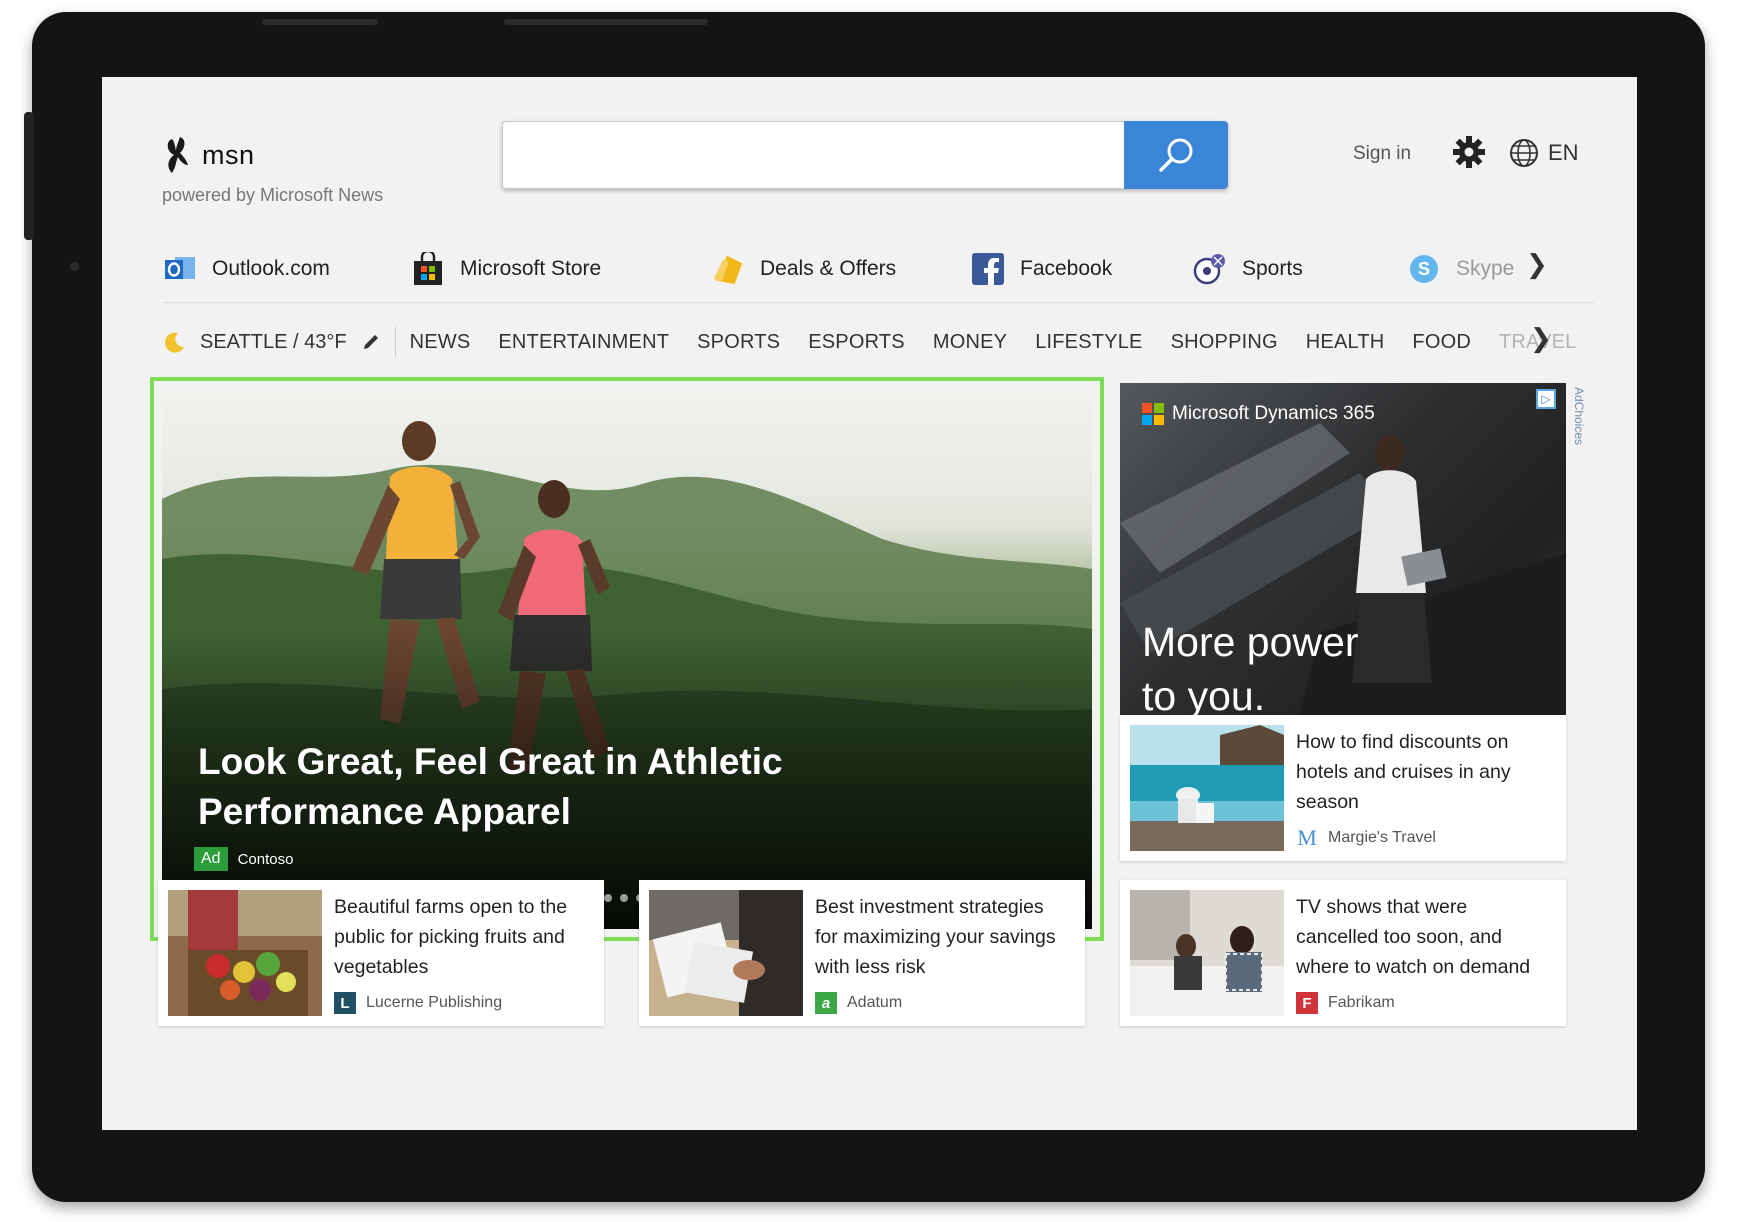  What do you see at coordinates (272, 170) in the screenshot?
I see `msn-logo: msn powered by Microsoft News` at bounding box center [272, 170].